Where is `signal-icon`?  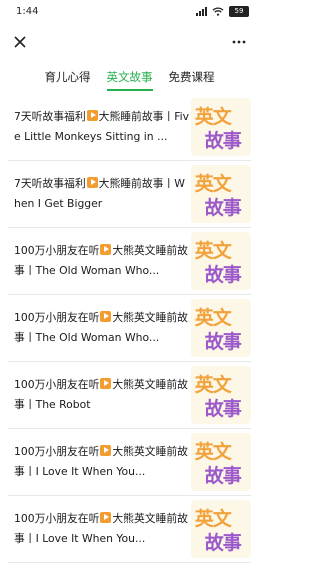
signal-icon is located at coordinates (201, 11).